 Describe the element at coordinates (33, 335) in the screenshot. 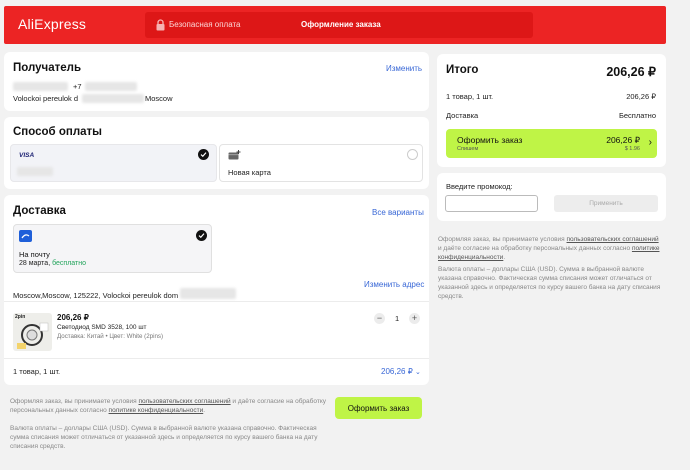

I see `led-reel-image` at that location.